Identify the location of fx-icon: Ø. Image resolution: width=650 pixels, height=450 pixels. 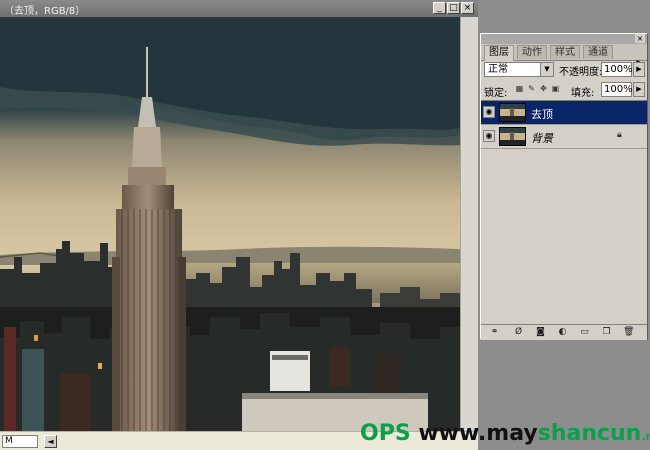
(518, 332).